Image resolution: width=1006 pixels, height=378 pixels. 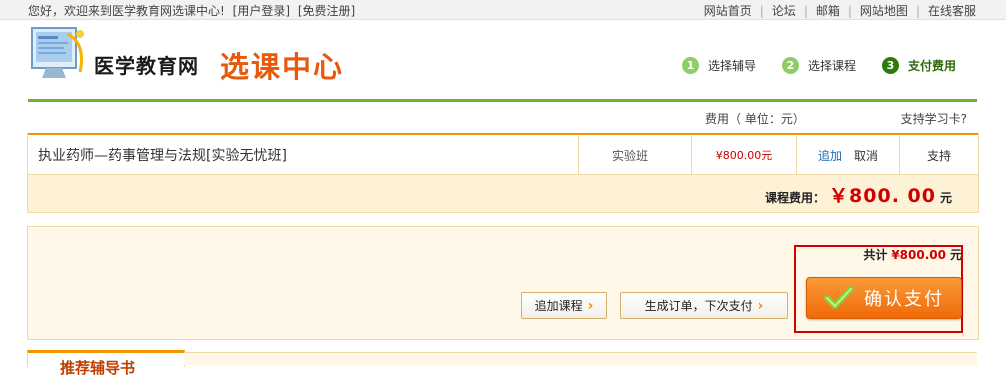 I want to click on tab-bar-rest, so click(x=580, y=358).